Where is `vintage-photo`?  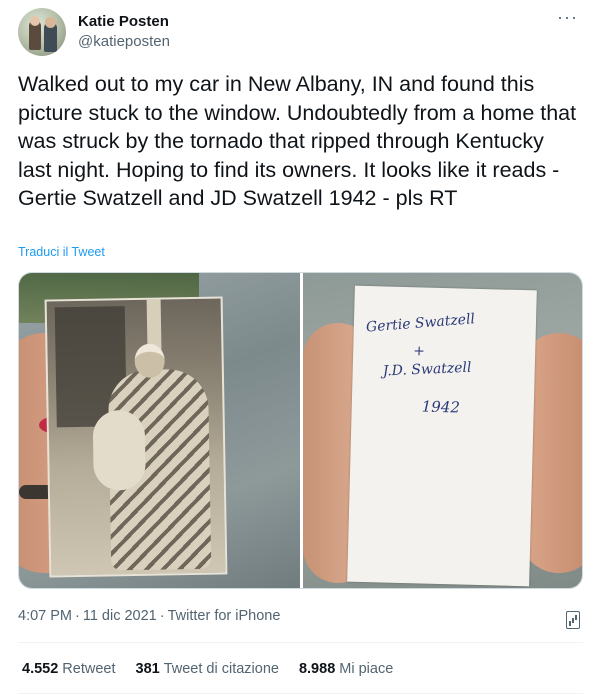
vintage-photo is located at coordinates (136, 437).